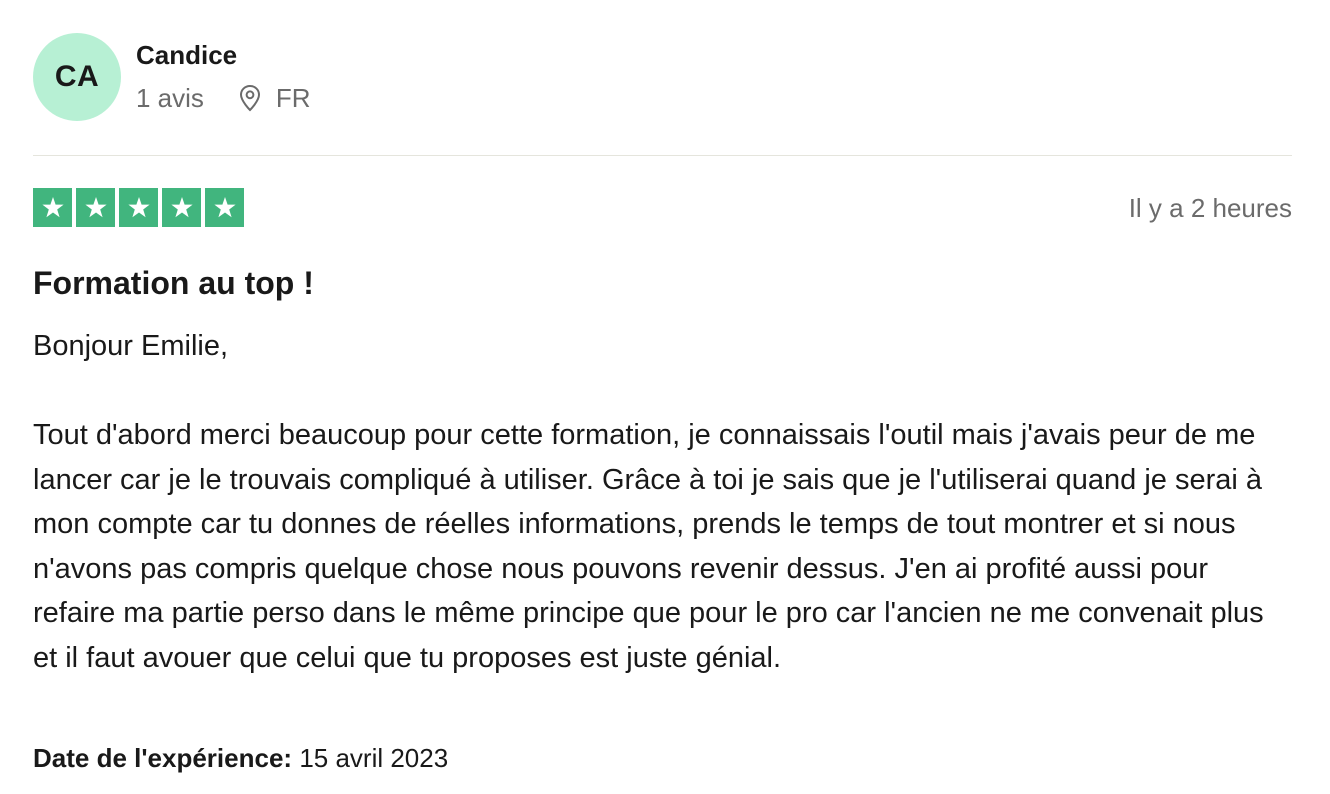  Describe the element at coordinates (170, 98) in the screenshot. I see `review-count: 1 avis` at that location.